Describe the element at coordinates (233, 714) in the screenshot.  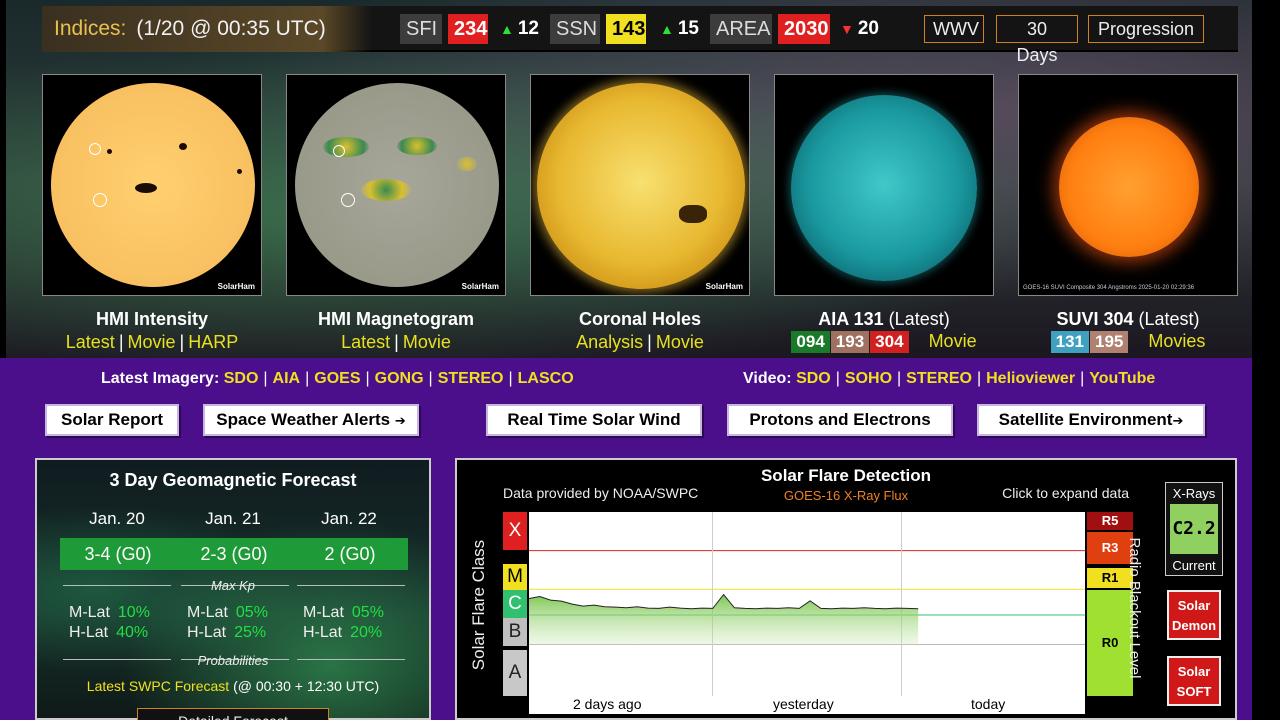
I see `detailed-forecast-button: Detailed Forecast` at that location.